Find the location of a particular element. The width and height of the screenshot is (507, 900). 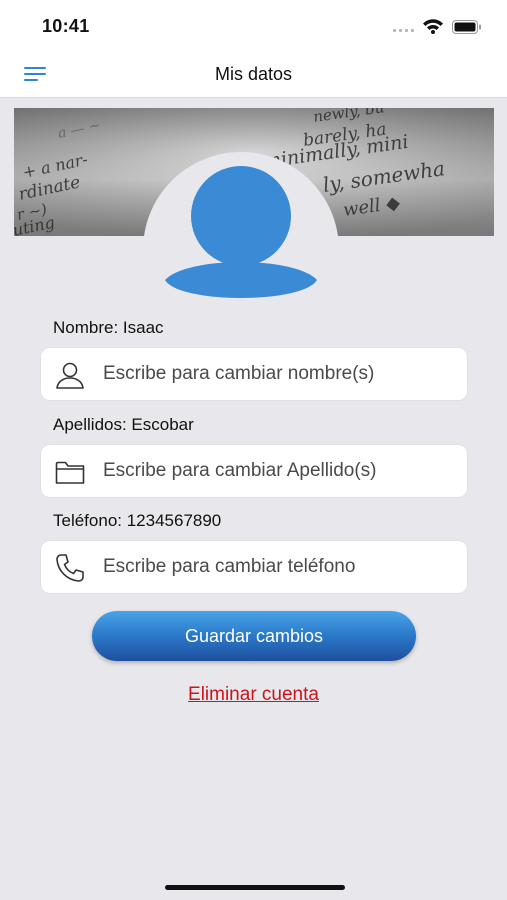

phone-icon is located at coordinates (70, 568).